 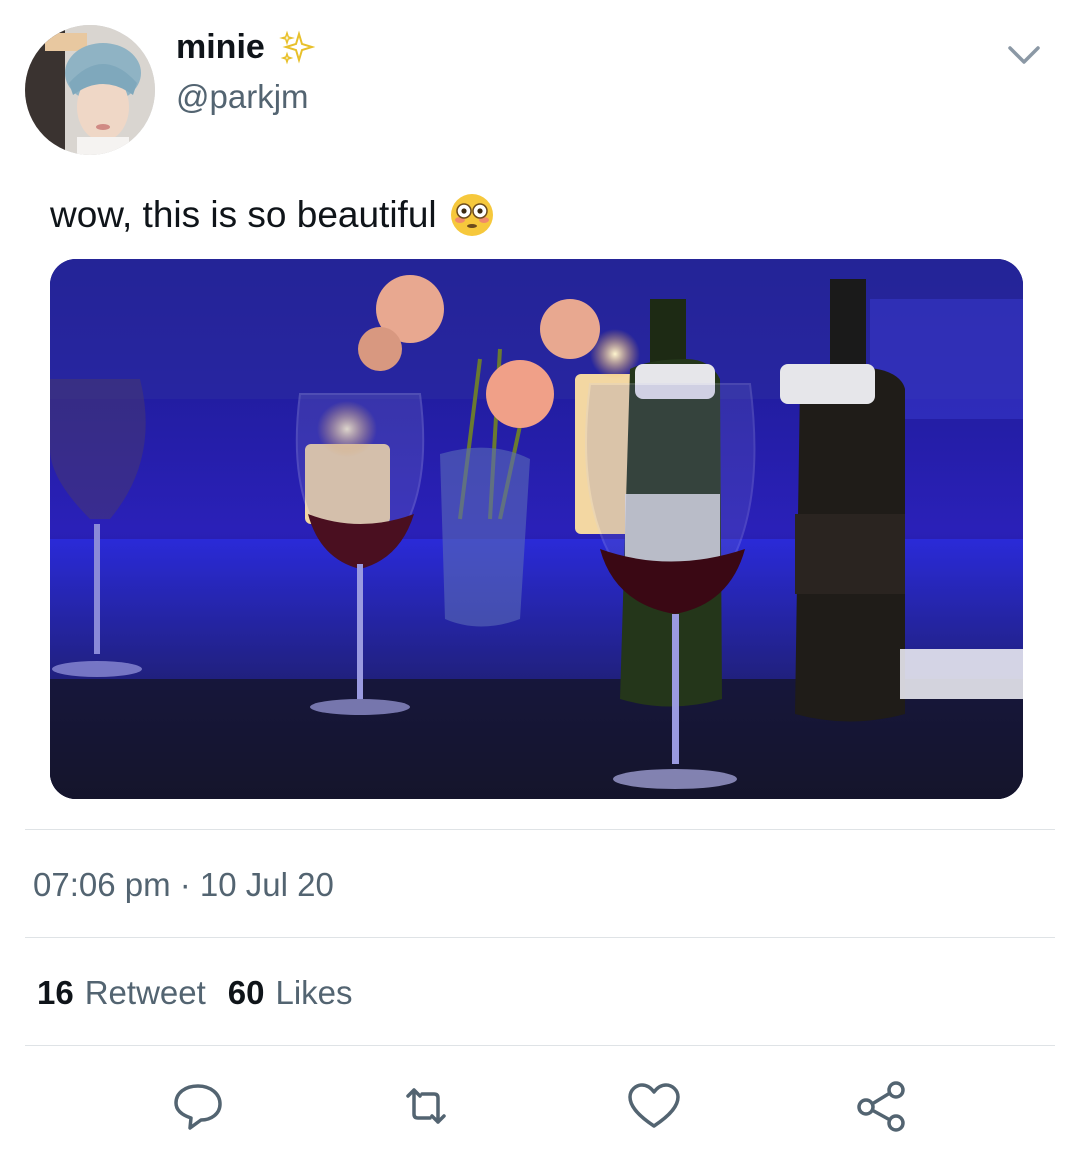 What do you see at coordinates (220, 47) in the screenshot?
I see `display-name: minie` at bounding box center [220, 47].